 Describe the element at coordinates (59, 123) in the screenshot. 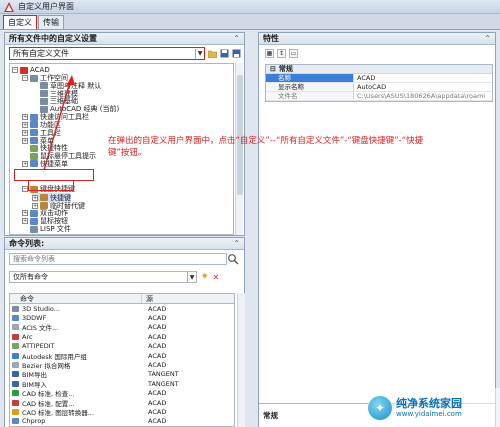

I see `annotation-arrow-icon` at that location.